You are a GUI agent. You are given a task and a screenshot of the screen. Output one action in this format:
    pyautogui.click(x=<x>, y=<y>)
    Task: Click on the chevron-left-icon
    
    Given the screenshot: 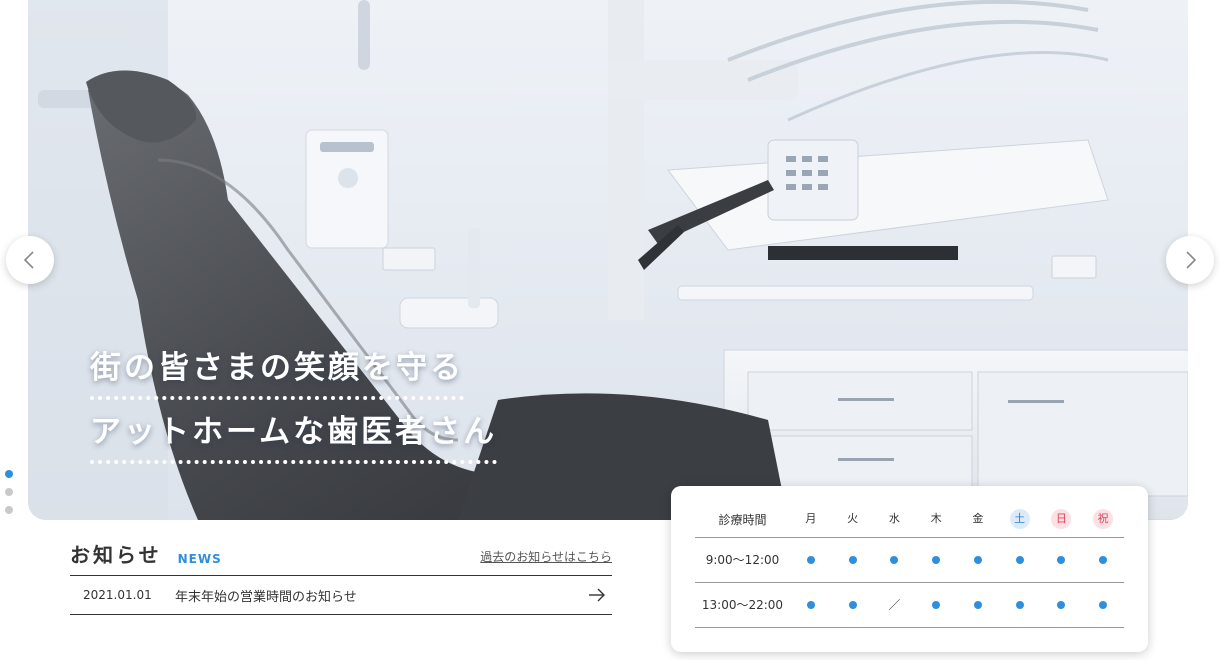 What is the action you would take?
    pyautogui.click(x=28, y=260)
    